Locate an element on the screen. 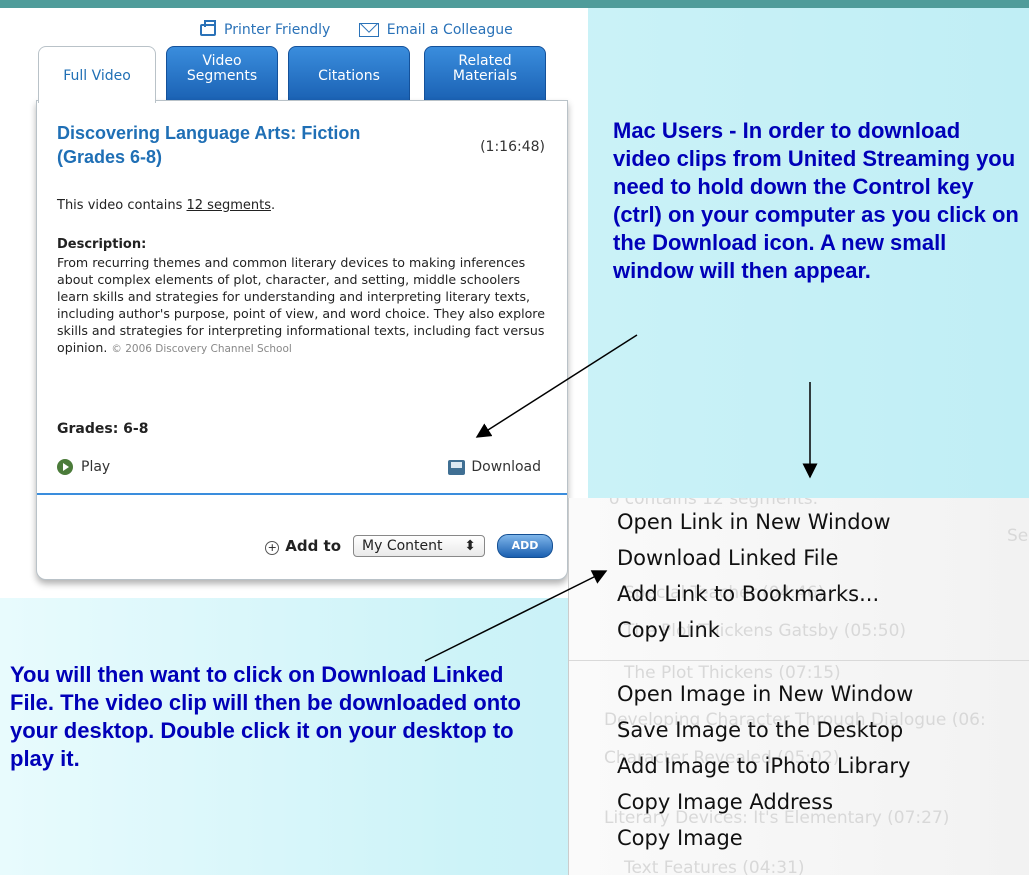 The height and width of the screenshot is (875, 1029). arrow-to-download-linked-file is located at coordinates (516, 616).